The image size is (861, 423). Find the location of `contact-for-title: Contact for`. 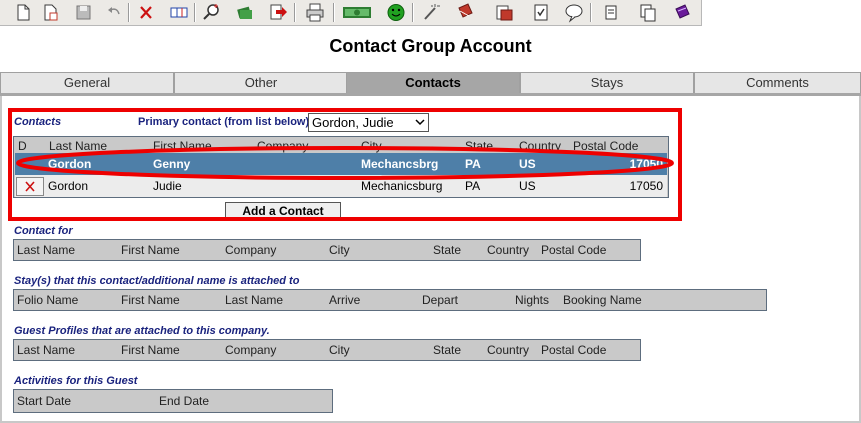

contact-for-title: Contact for is located at coordinates (43, 231).